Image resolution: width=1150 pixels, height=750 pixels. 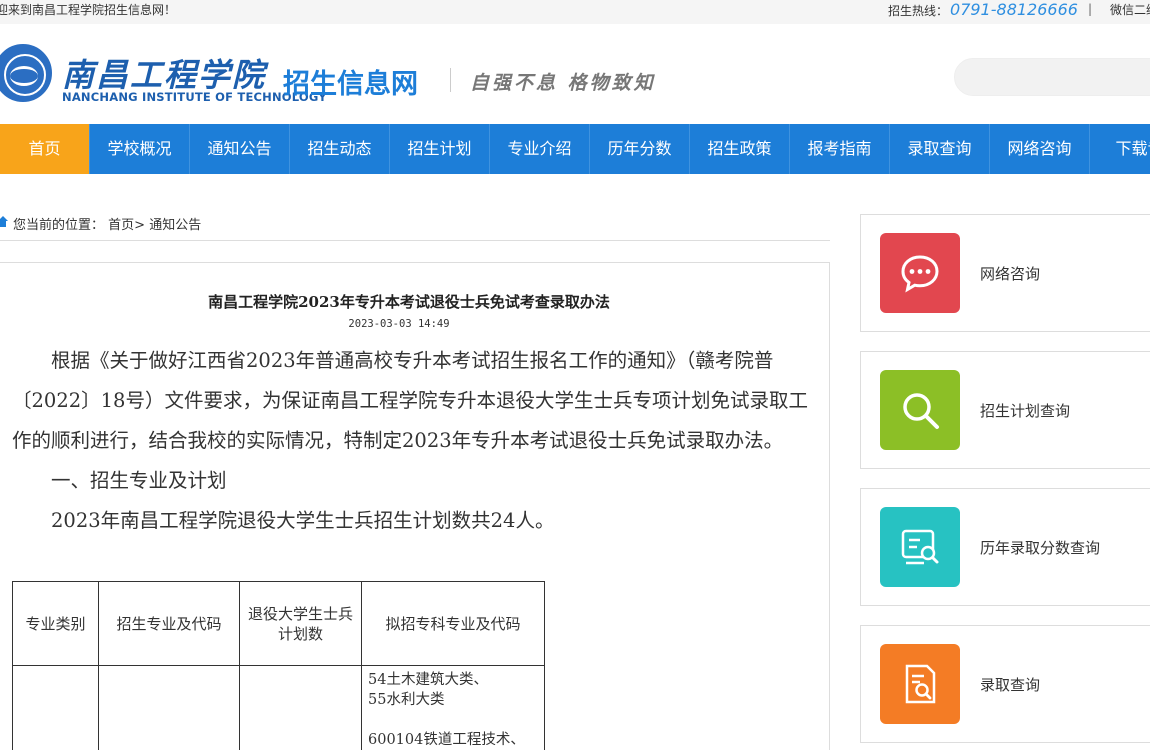 What do you see at coordinates (399, 324) in the screenshot?
I see `article-date: 2023-03-03 14:49` at bounding box center [399, 324].